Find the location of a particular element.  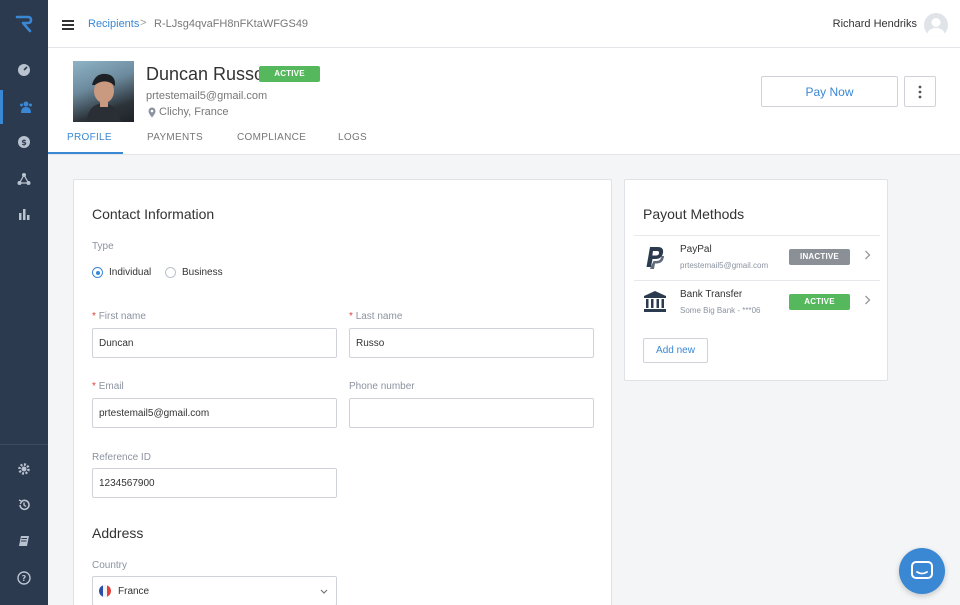

last-name-label: * Last name is located at coordinates (375, 316).